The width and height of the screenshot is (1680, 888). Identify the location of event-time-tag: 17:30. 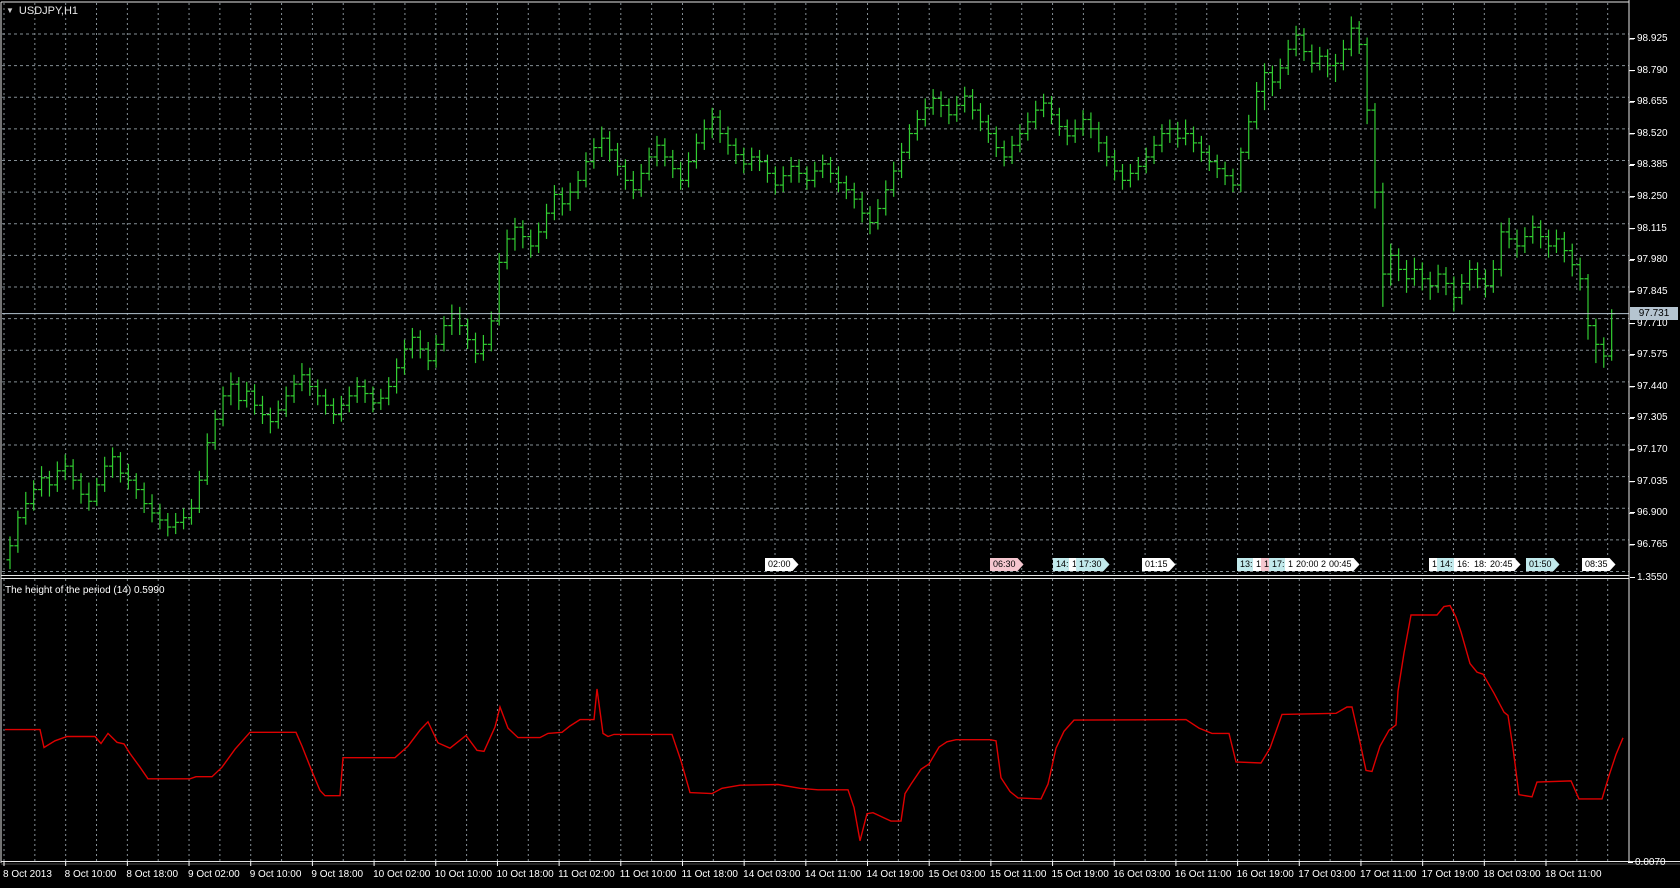
(1093, 564).